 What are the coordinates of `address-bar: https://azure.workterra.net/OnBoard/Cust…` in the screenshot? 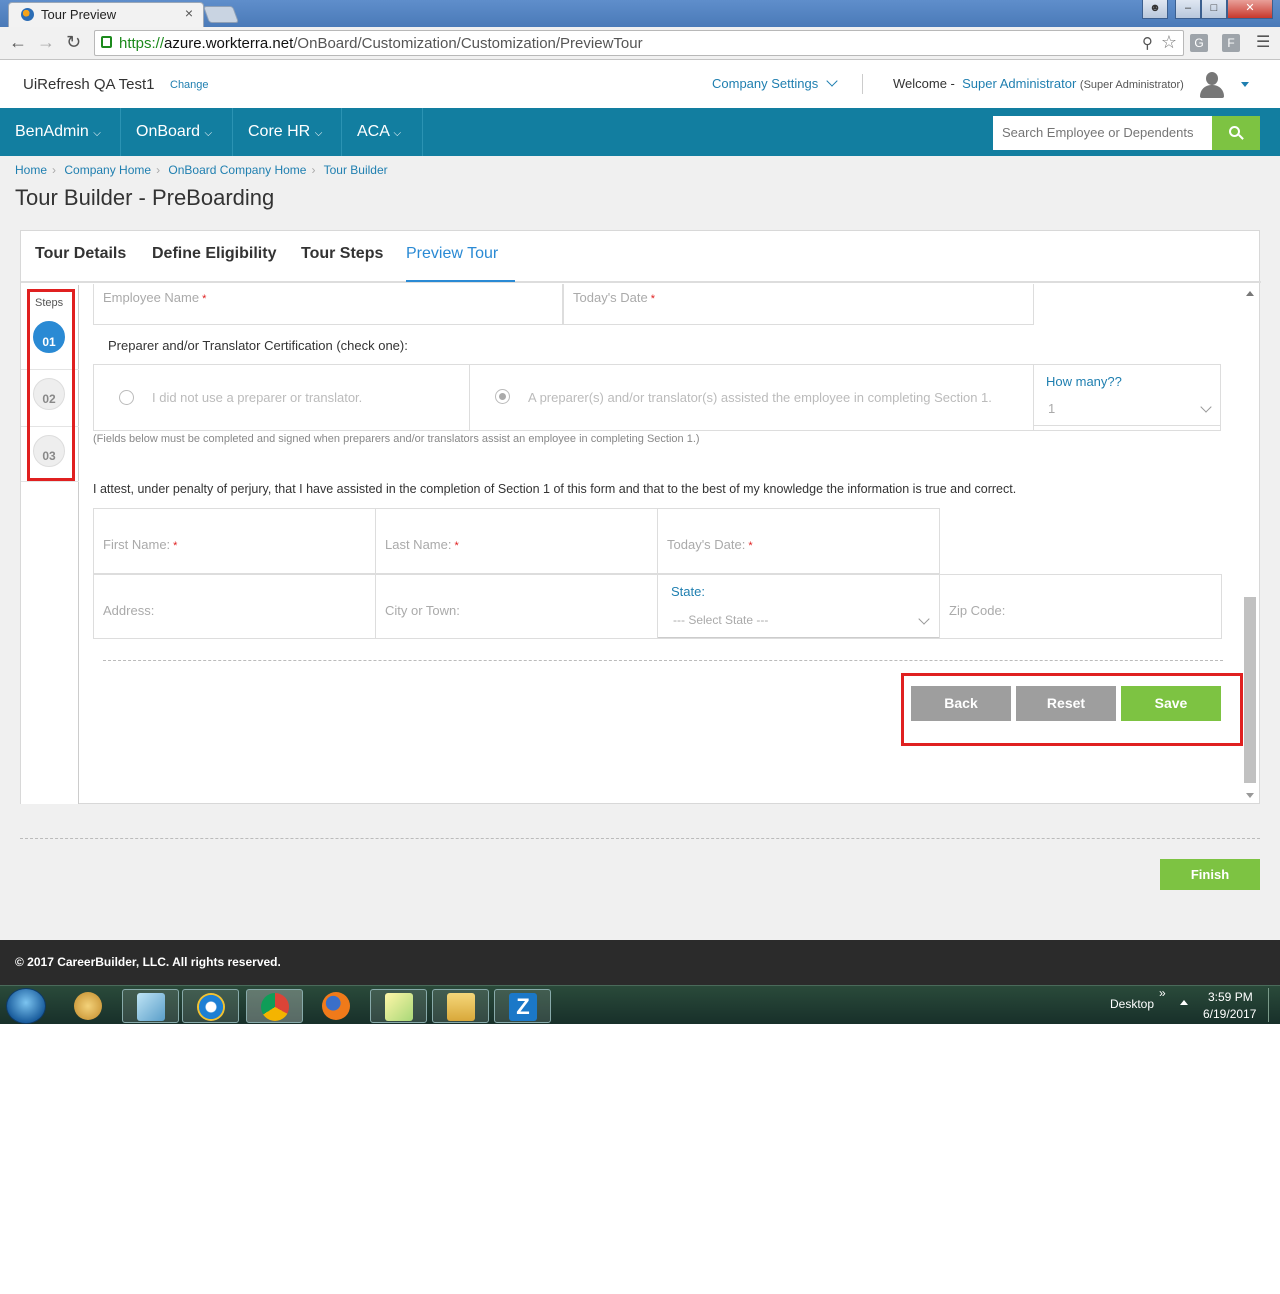 It's located at (639, 43).